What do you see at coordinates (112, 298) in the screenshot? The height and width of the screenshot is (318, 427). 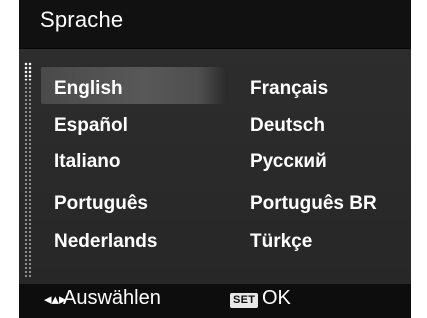 I see `select-hint-label: Auswählen` at bounding box center [112, 298].